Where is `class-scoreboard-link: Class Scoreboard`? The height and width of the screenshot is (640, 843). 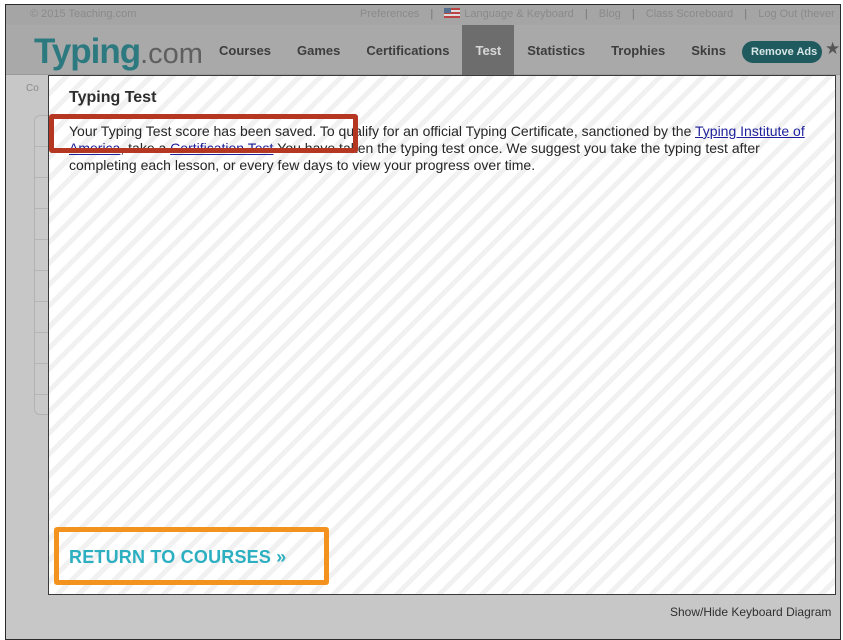 class-scoreboard-link: Class Scoreboard is located at coordinates (689, 14).